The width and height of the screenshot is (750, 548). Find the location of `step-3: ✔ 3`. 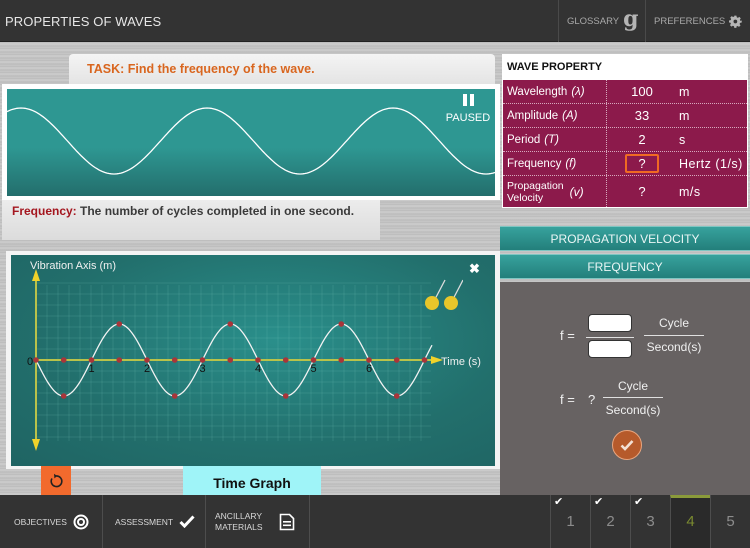

step-3: ✔ 3 is located at coordinates (650, 521).